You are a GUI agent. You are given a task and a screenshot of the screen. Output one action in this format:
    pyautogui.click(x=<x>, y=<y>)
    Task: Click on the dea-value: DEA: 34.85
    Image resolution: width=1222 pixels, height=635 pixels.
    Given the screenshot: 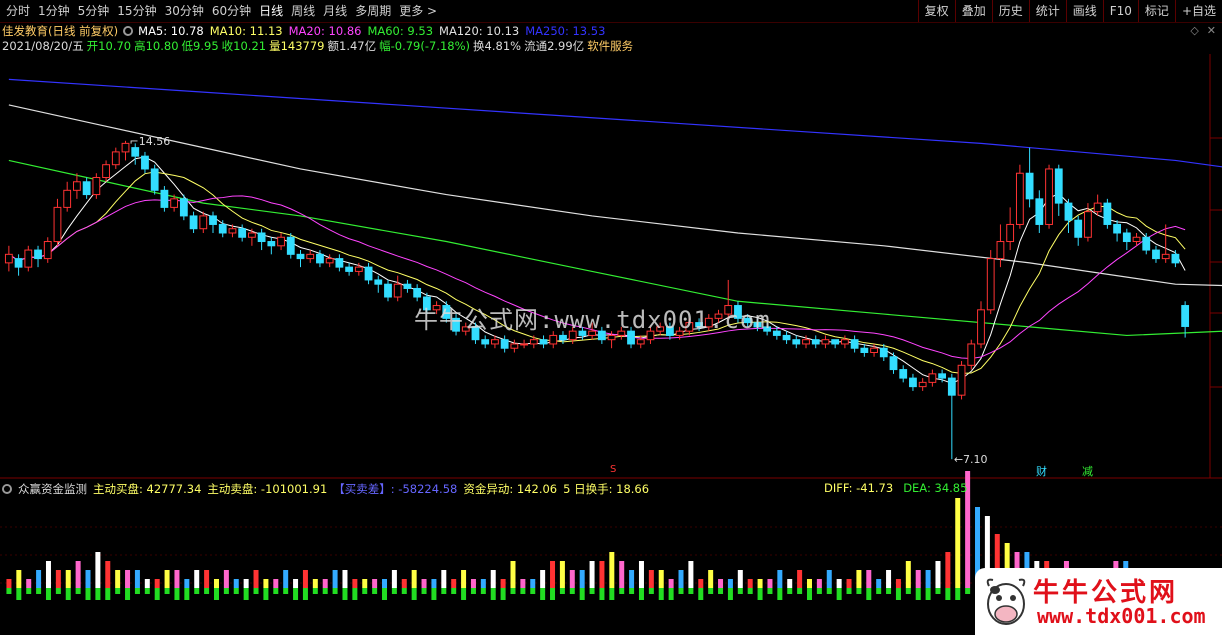 What is the action you would take?
    pyautogui.click(x=935, y=488)
    